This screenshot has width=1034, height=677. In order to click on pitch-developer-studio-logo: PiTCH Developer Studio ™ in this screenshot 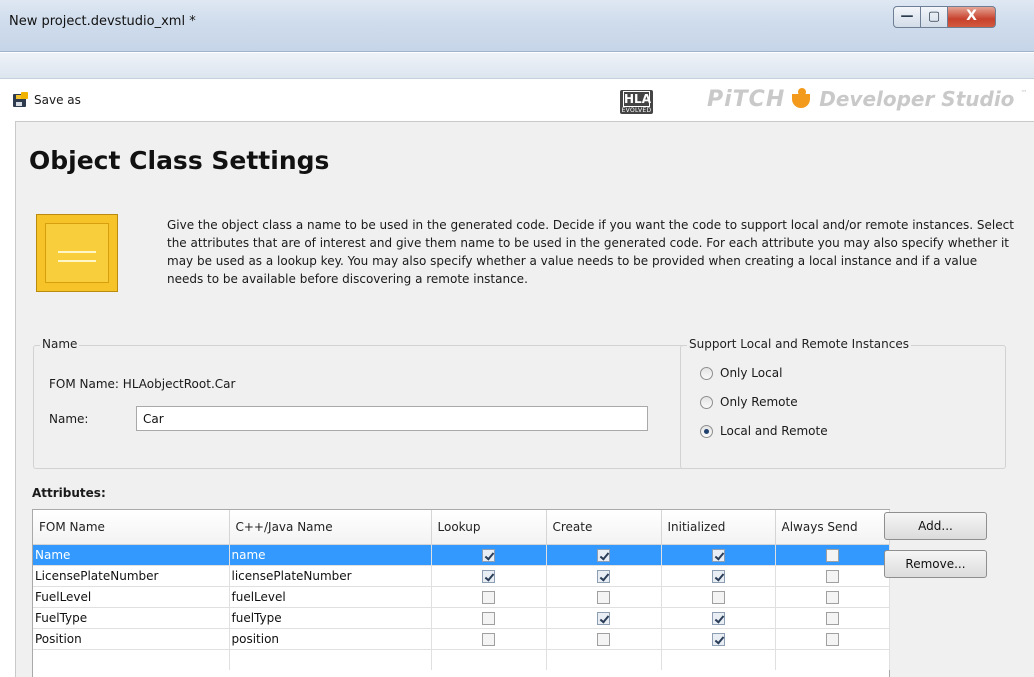, I will do `click(867, 99)`.